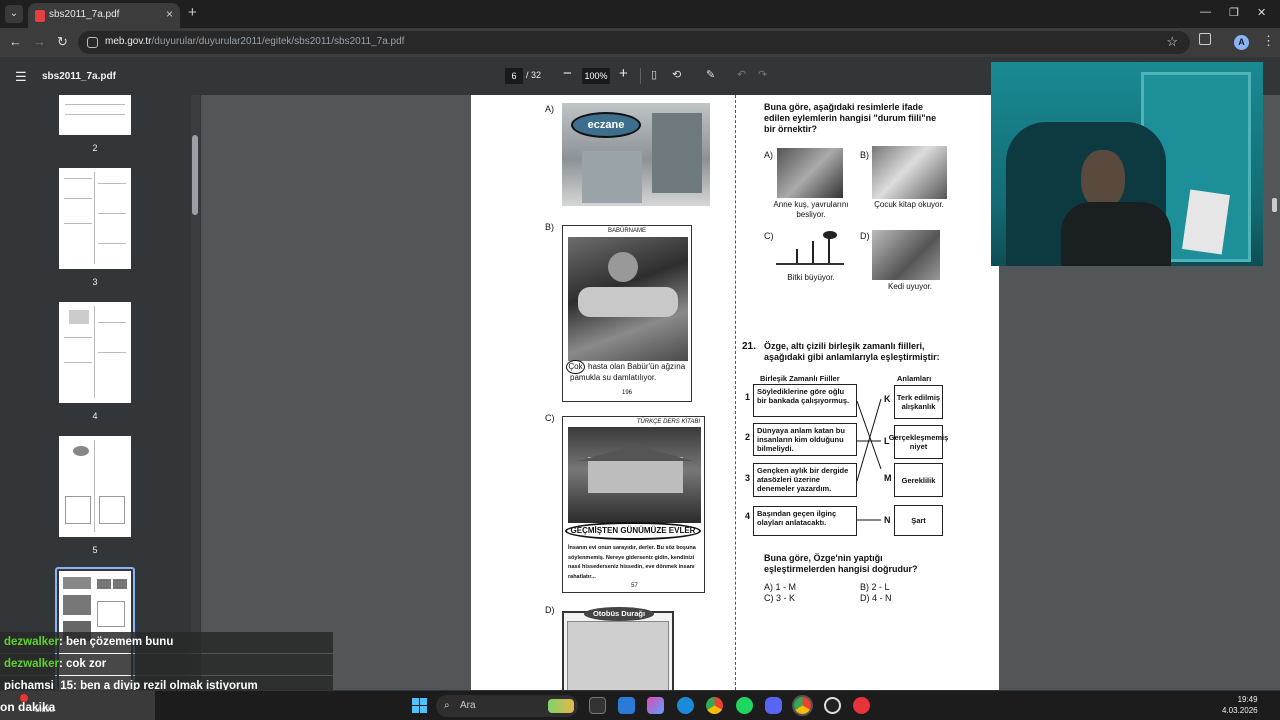 The width and height of the screenshot is (1280, 720). I want to click on bus-stop-sign: Otobüs Durağı, so click(619, 614).